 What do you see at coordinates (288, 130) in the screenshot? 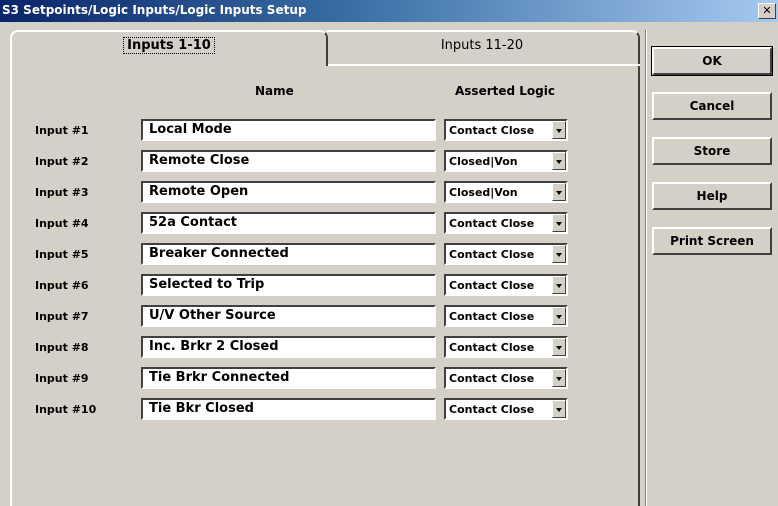
I see `input-name-field: Local Mode` at bounding box center [288, 130].